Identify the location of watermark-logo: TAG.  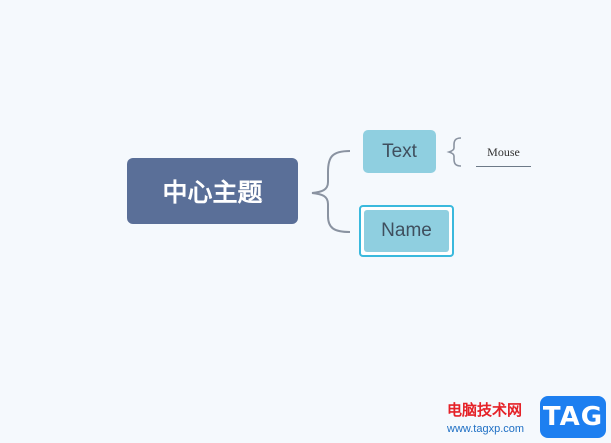
(573, 417).